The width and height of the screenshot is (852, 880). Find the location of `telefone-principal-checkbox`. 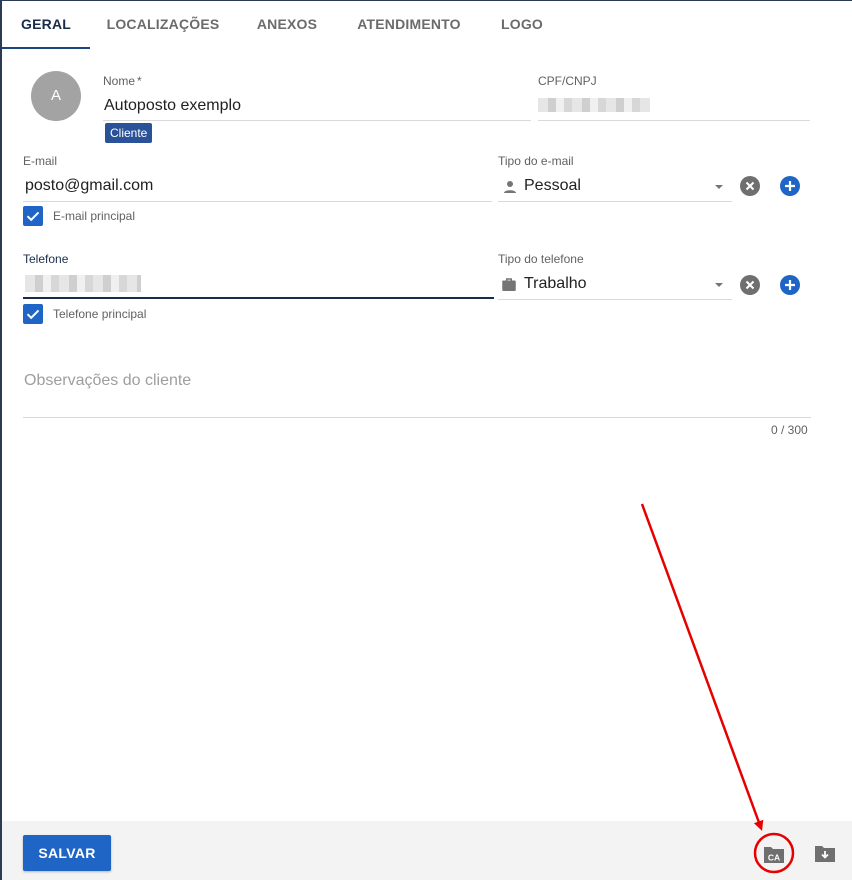

telefone-principal-checkbox is located at coordinates (33, 314).